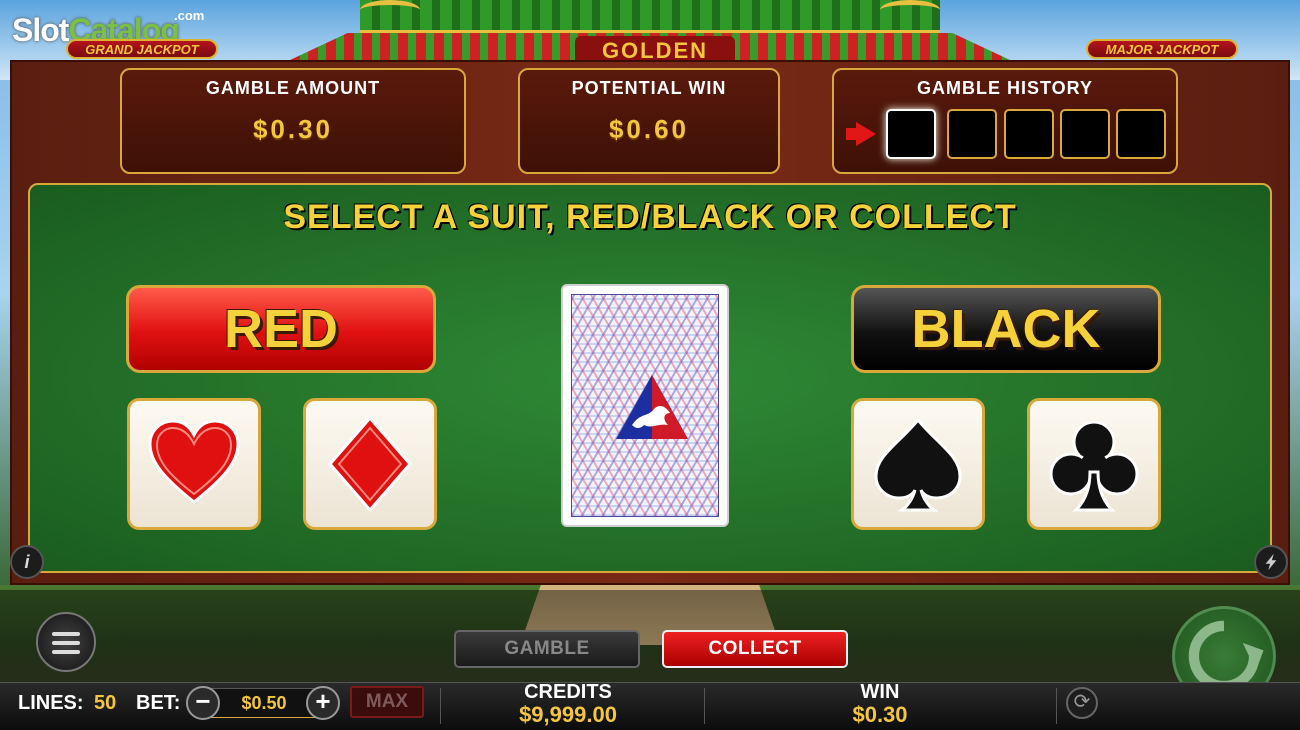  I want to click on autoplay-icon: ⟳, so click(1082, 703).